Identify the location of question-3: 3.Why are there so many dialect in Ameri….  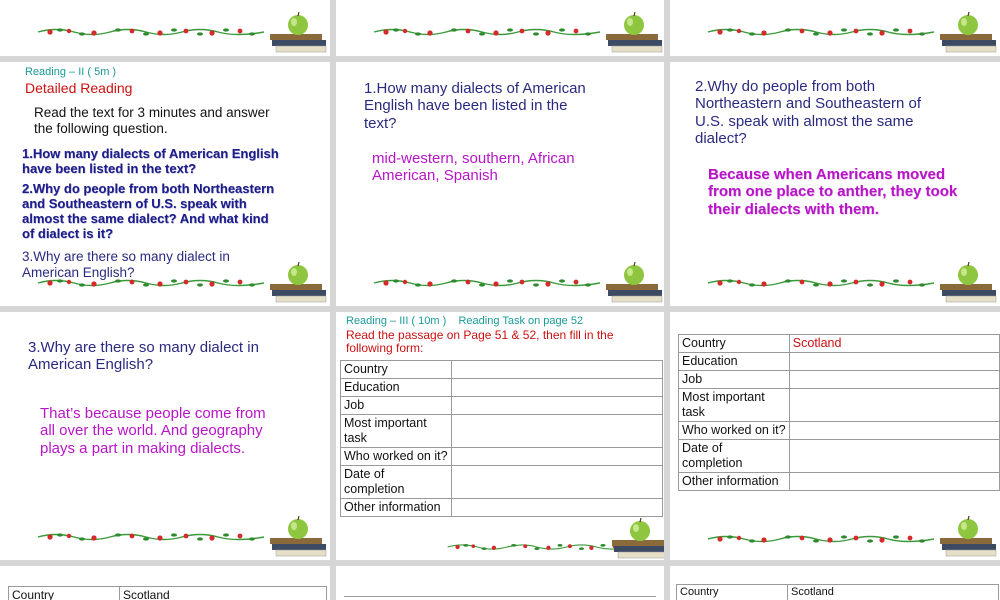
(126, 264).